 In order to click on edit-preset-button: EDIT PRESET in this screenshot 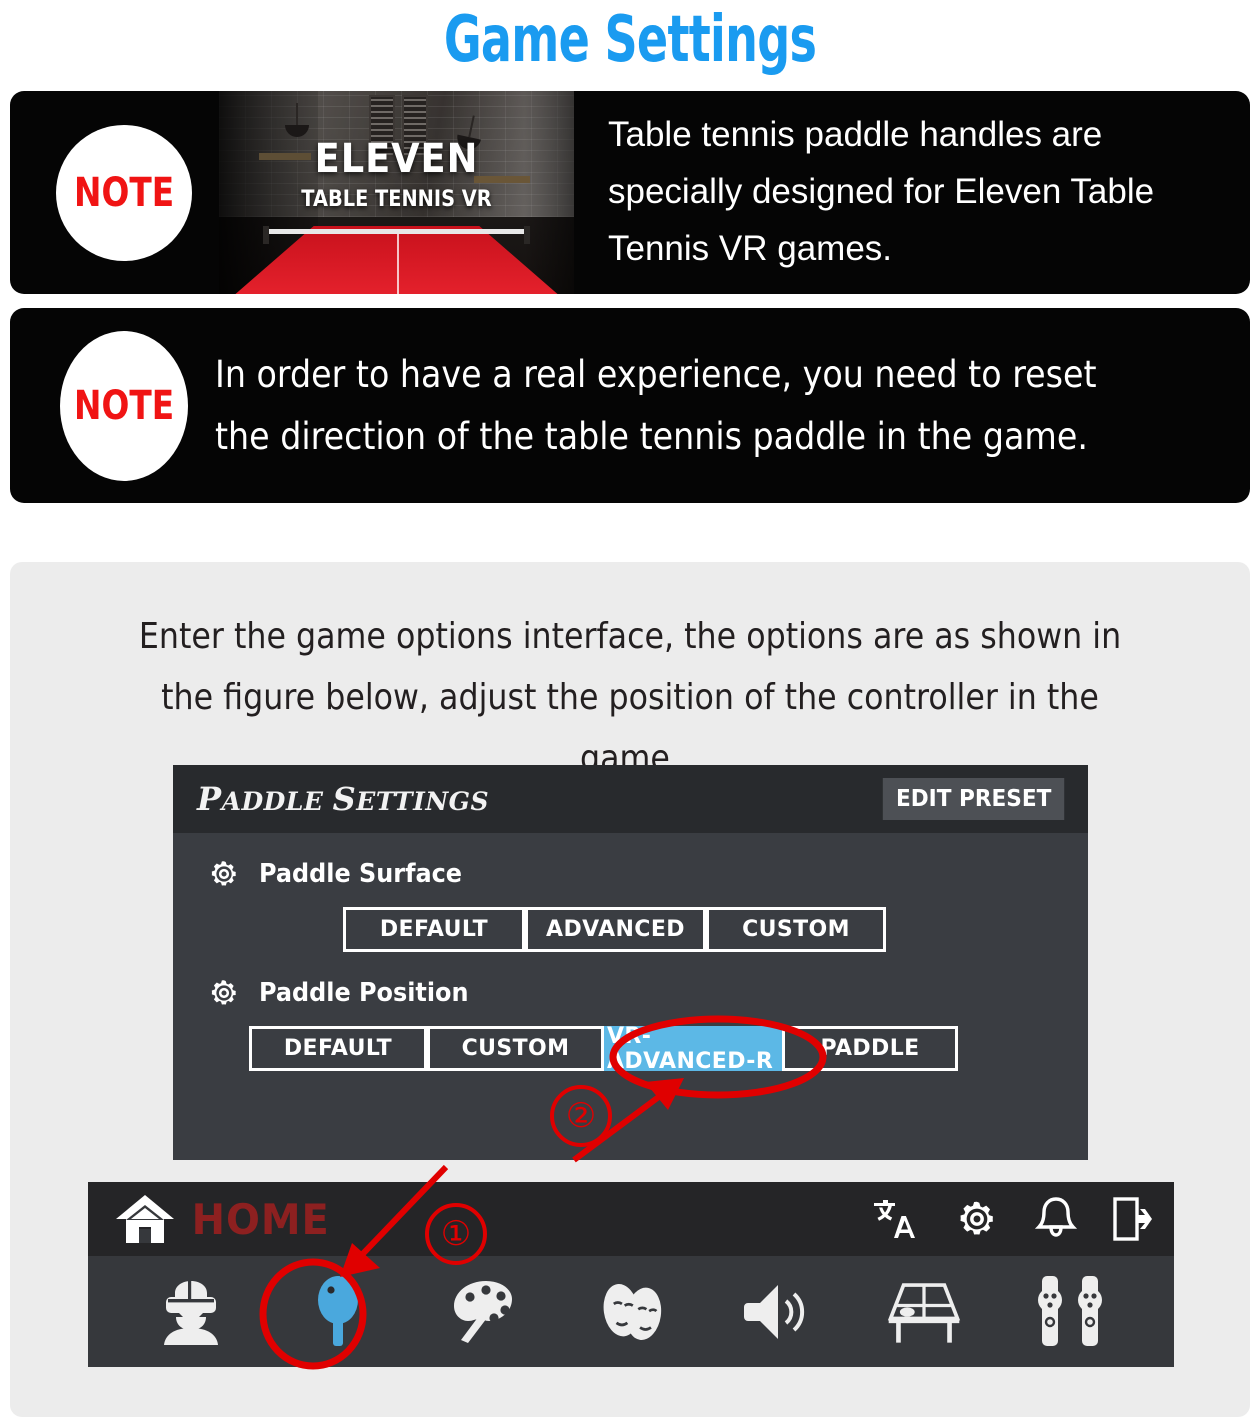, I will do `click(973, 799)`.